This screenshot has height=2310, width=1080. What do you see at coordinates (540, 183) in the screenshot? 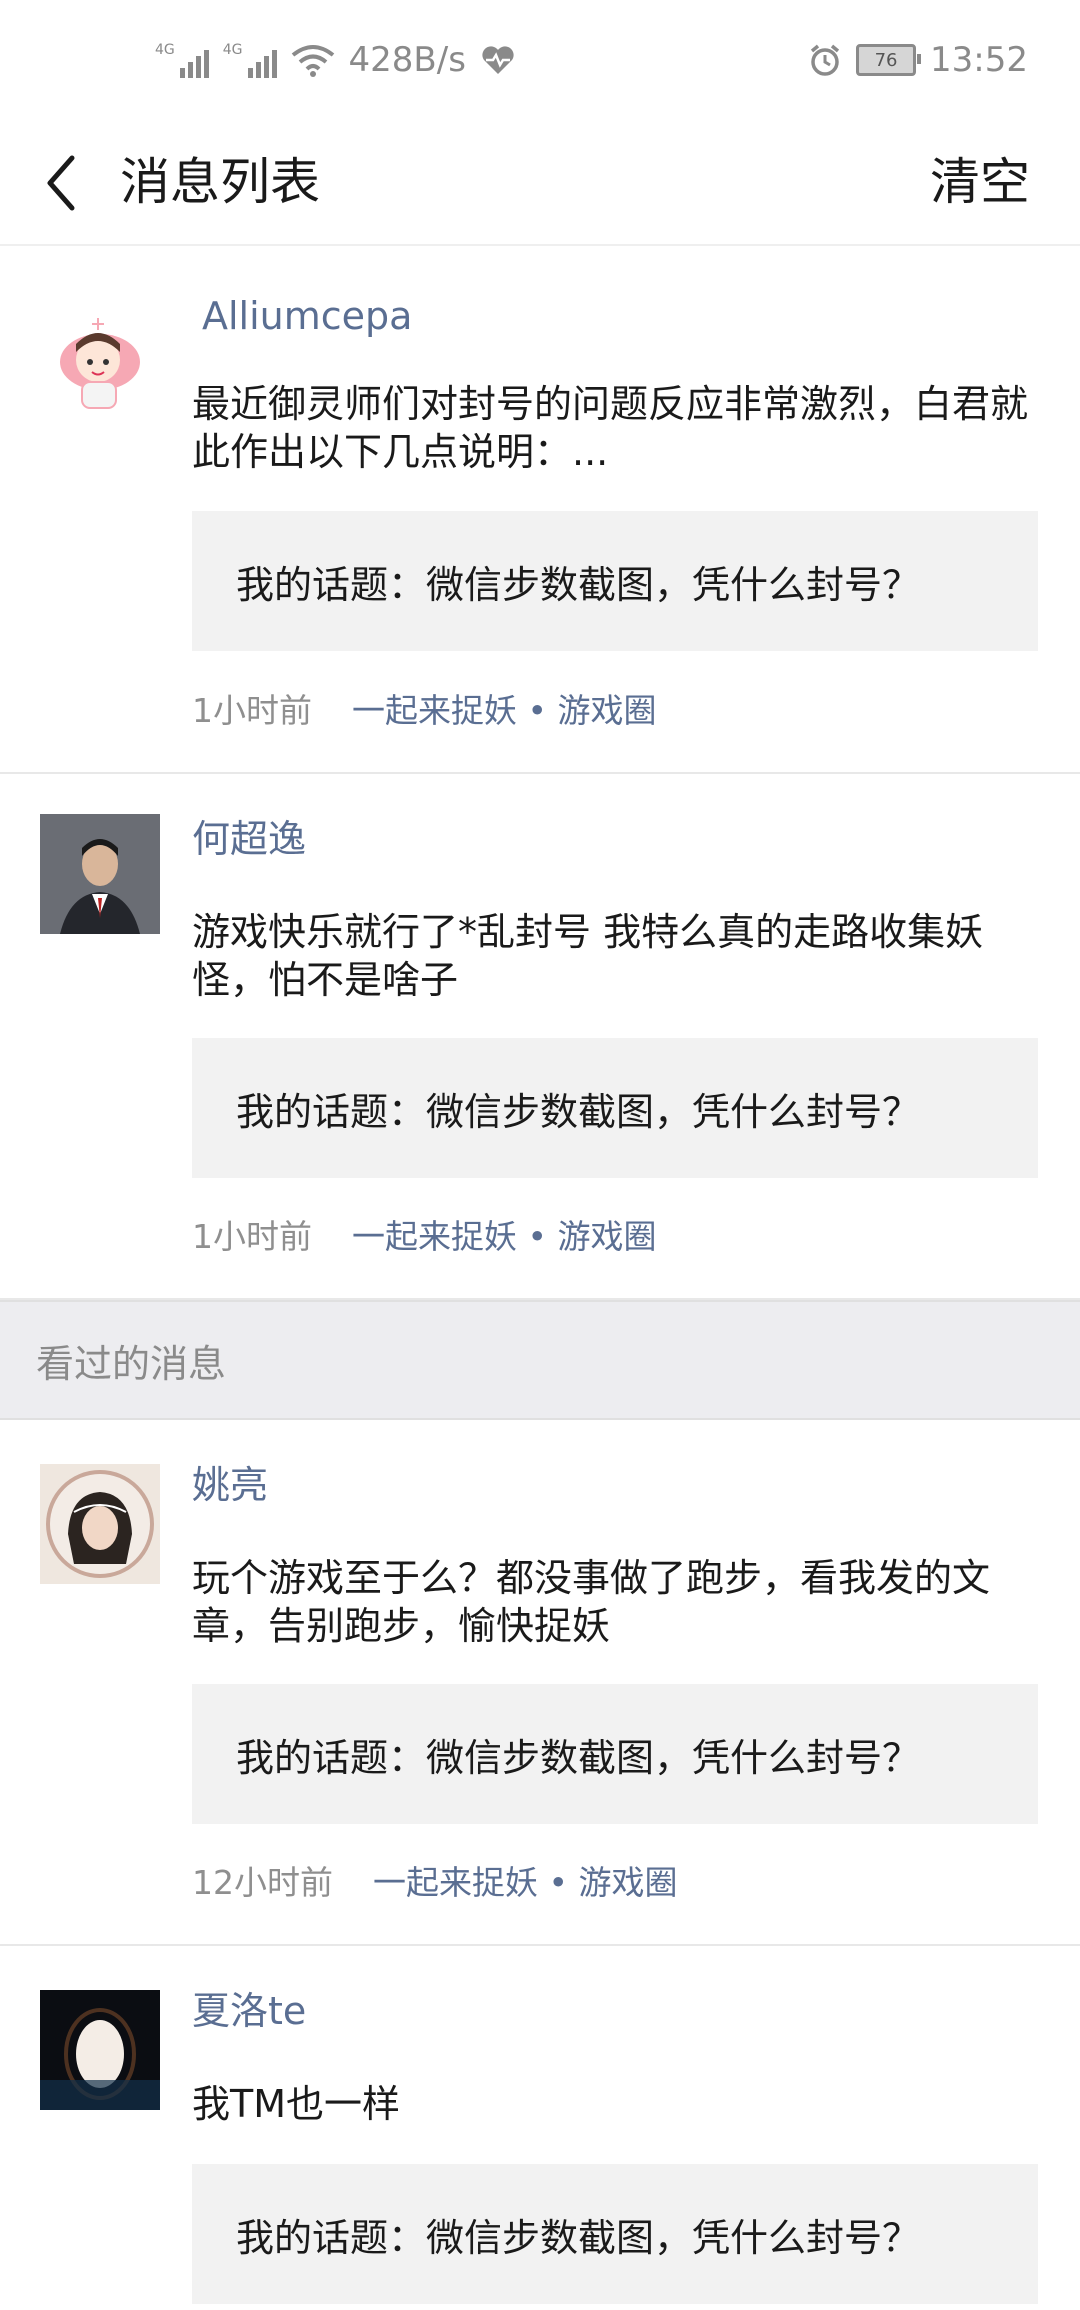
I see `app-header: 消息列表 清空` at bounding box center [540, 183].